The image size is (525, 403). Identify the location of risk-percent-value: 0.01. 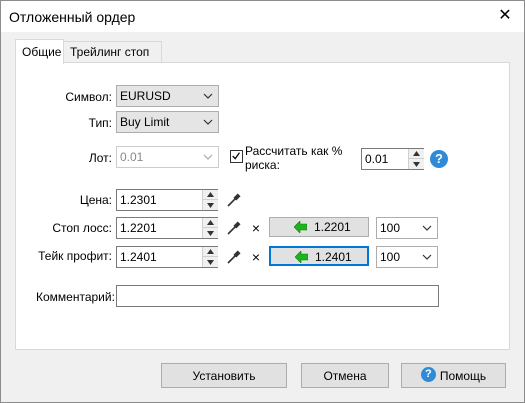
(377, 159).